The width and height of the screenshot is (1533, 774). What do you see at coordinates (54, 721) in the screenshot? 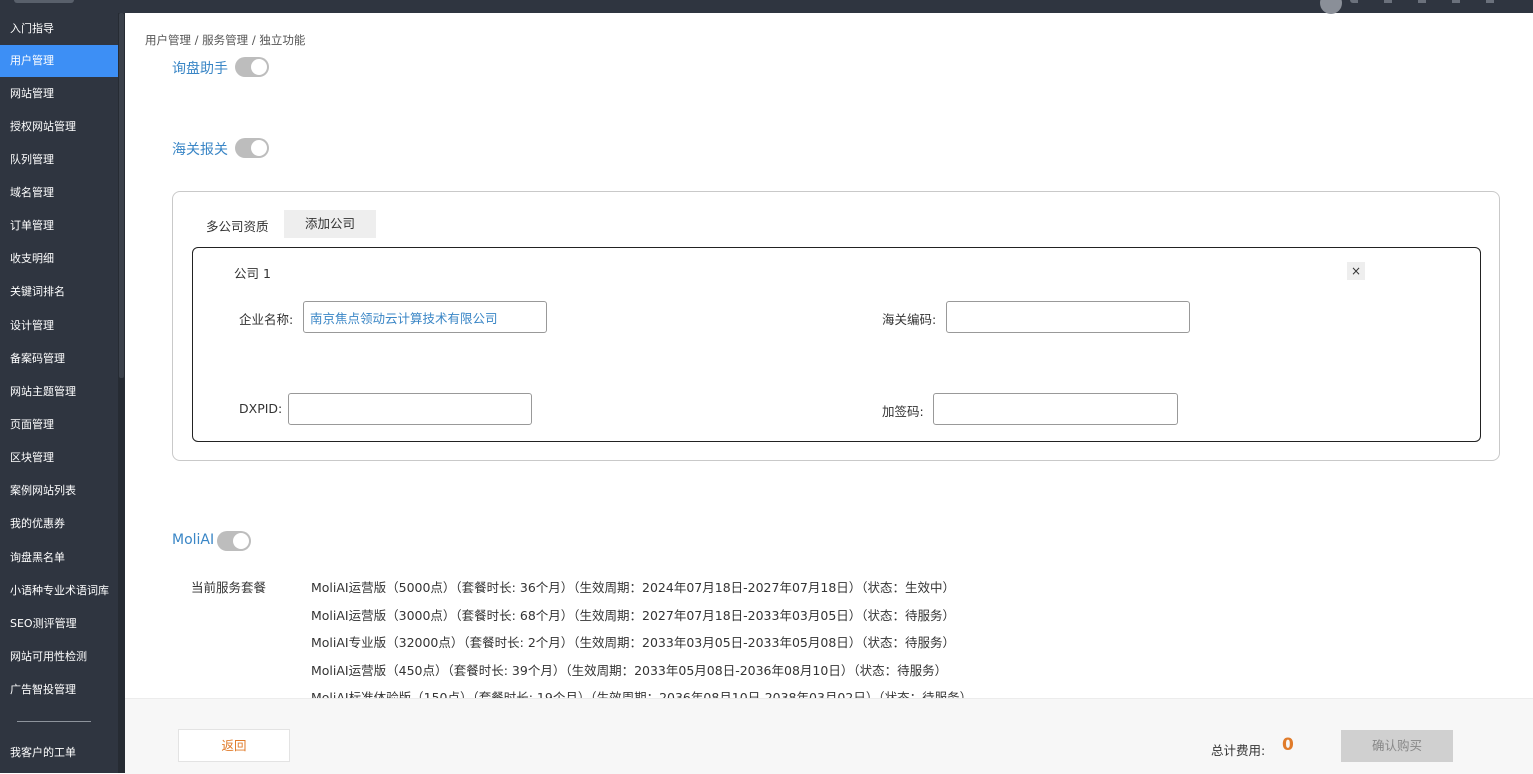
I see `sidebar-divider` at bounding box center [54, 721].